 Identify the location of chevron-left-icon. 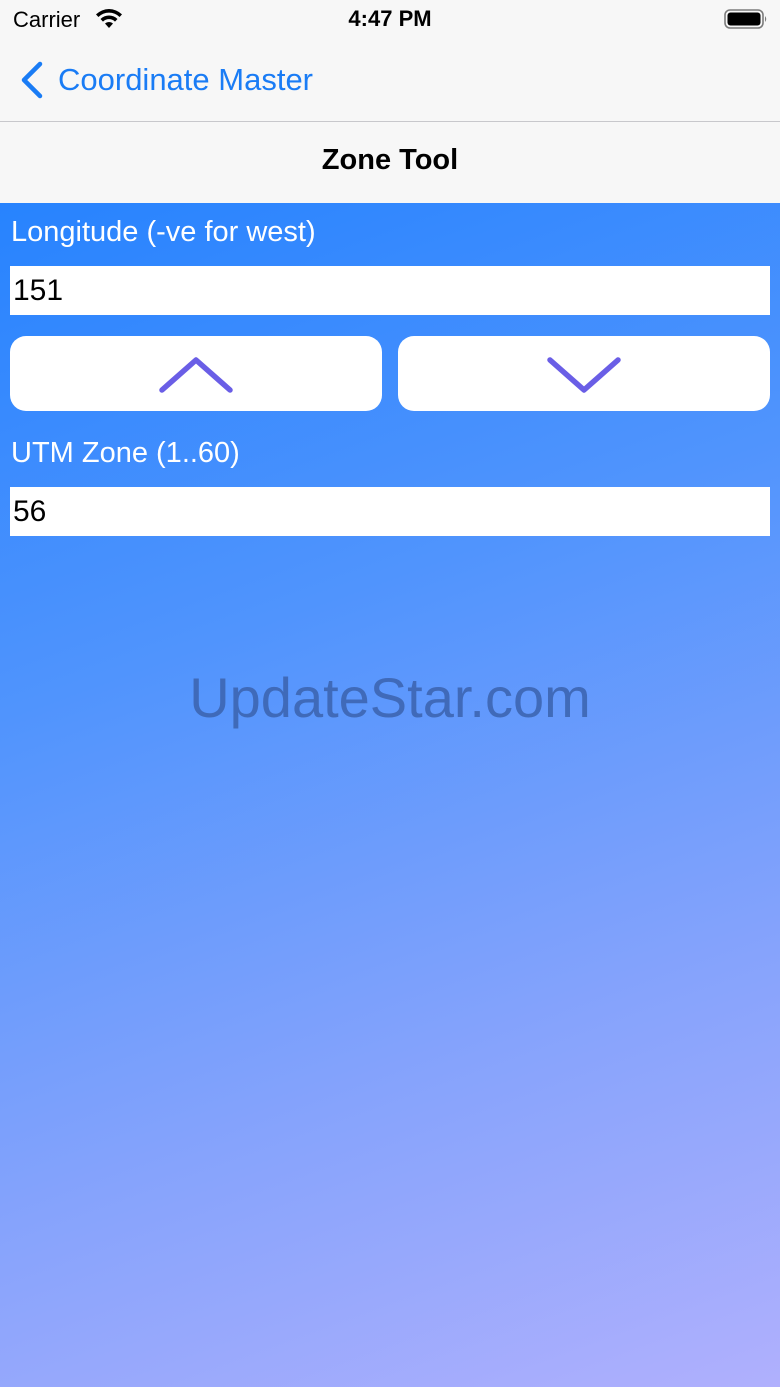
(32, 80).